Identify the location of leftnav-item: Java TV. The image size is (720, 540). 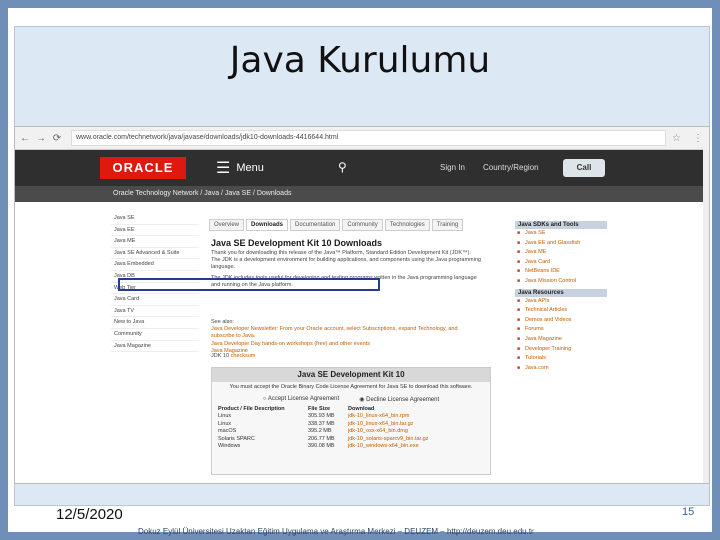
(155, 312).